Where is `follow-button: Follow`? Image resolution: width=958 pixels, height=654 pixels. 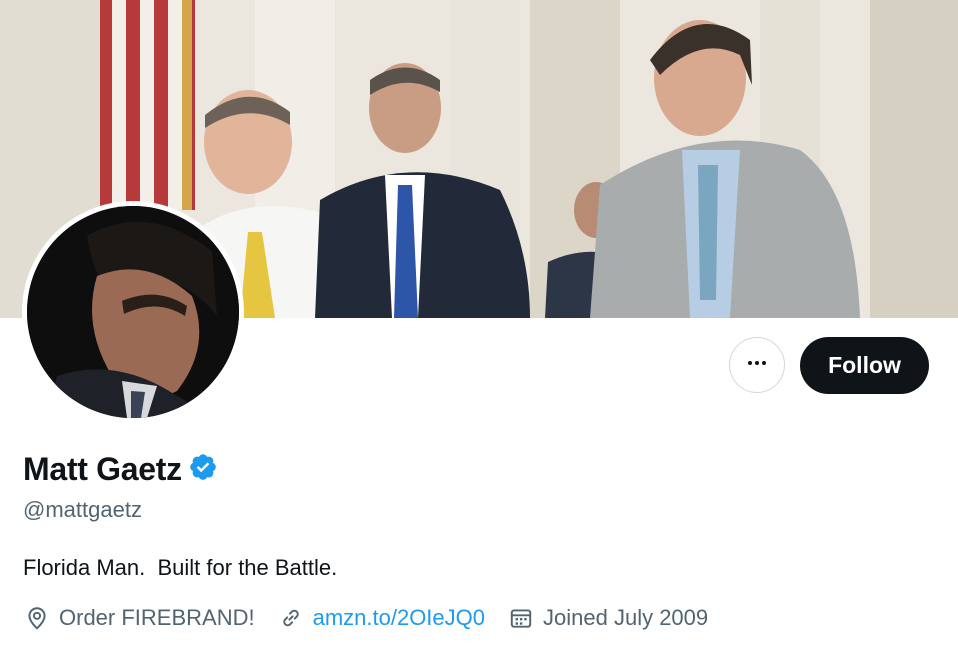
follow-button: Follow is located at coordinates (864, 365).